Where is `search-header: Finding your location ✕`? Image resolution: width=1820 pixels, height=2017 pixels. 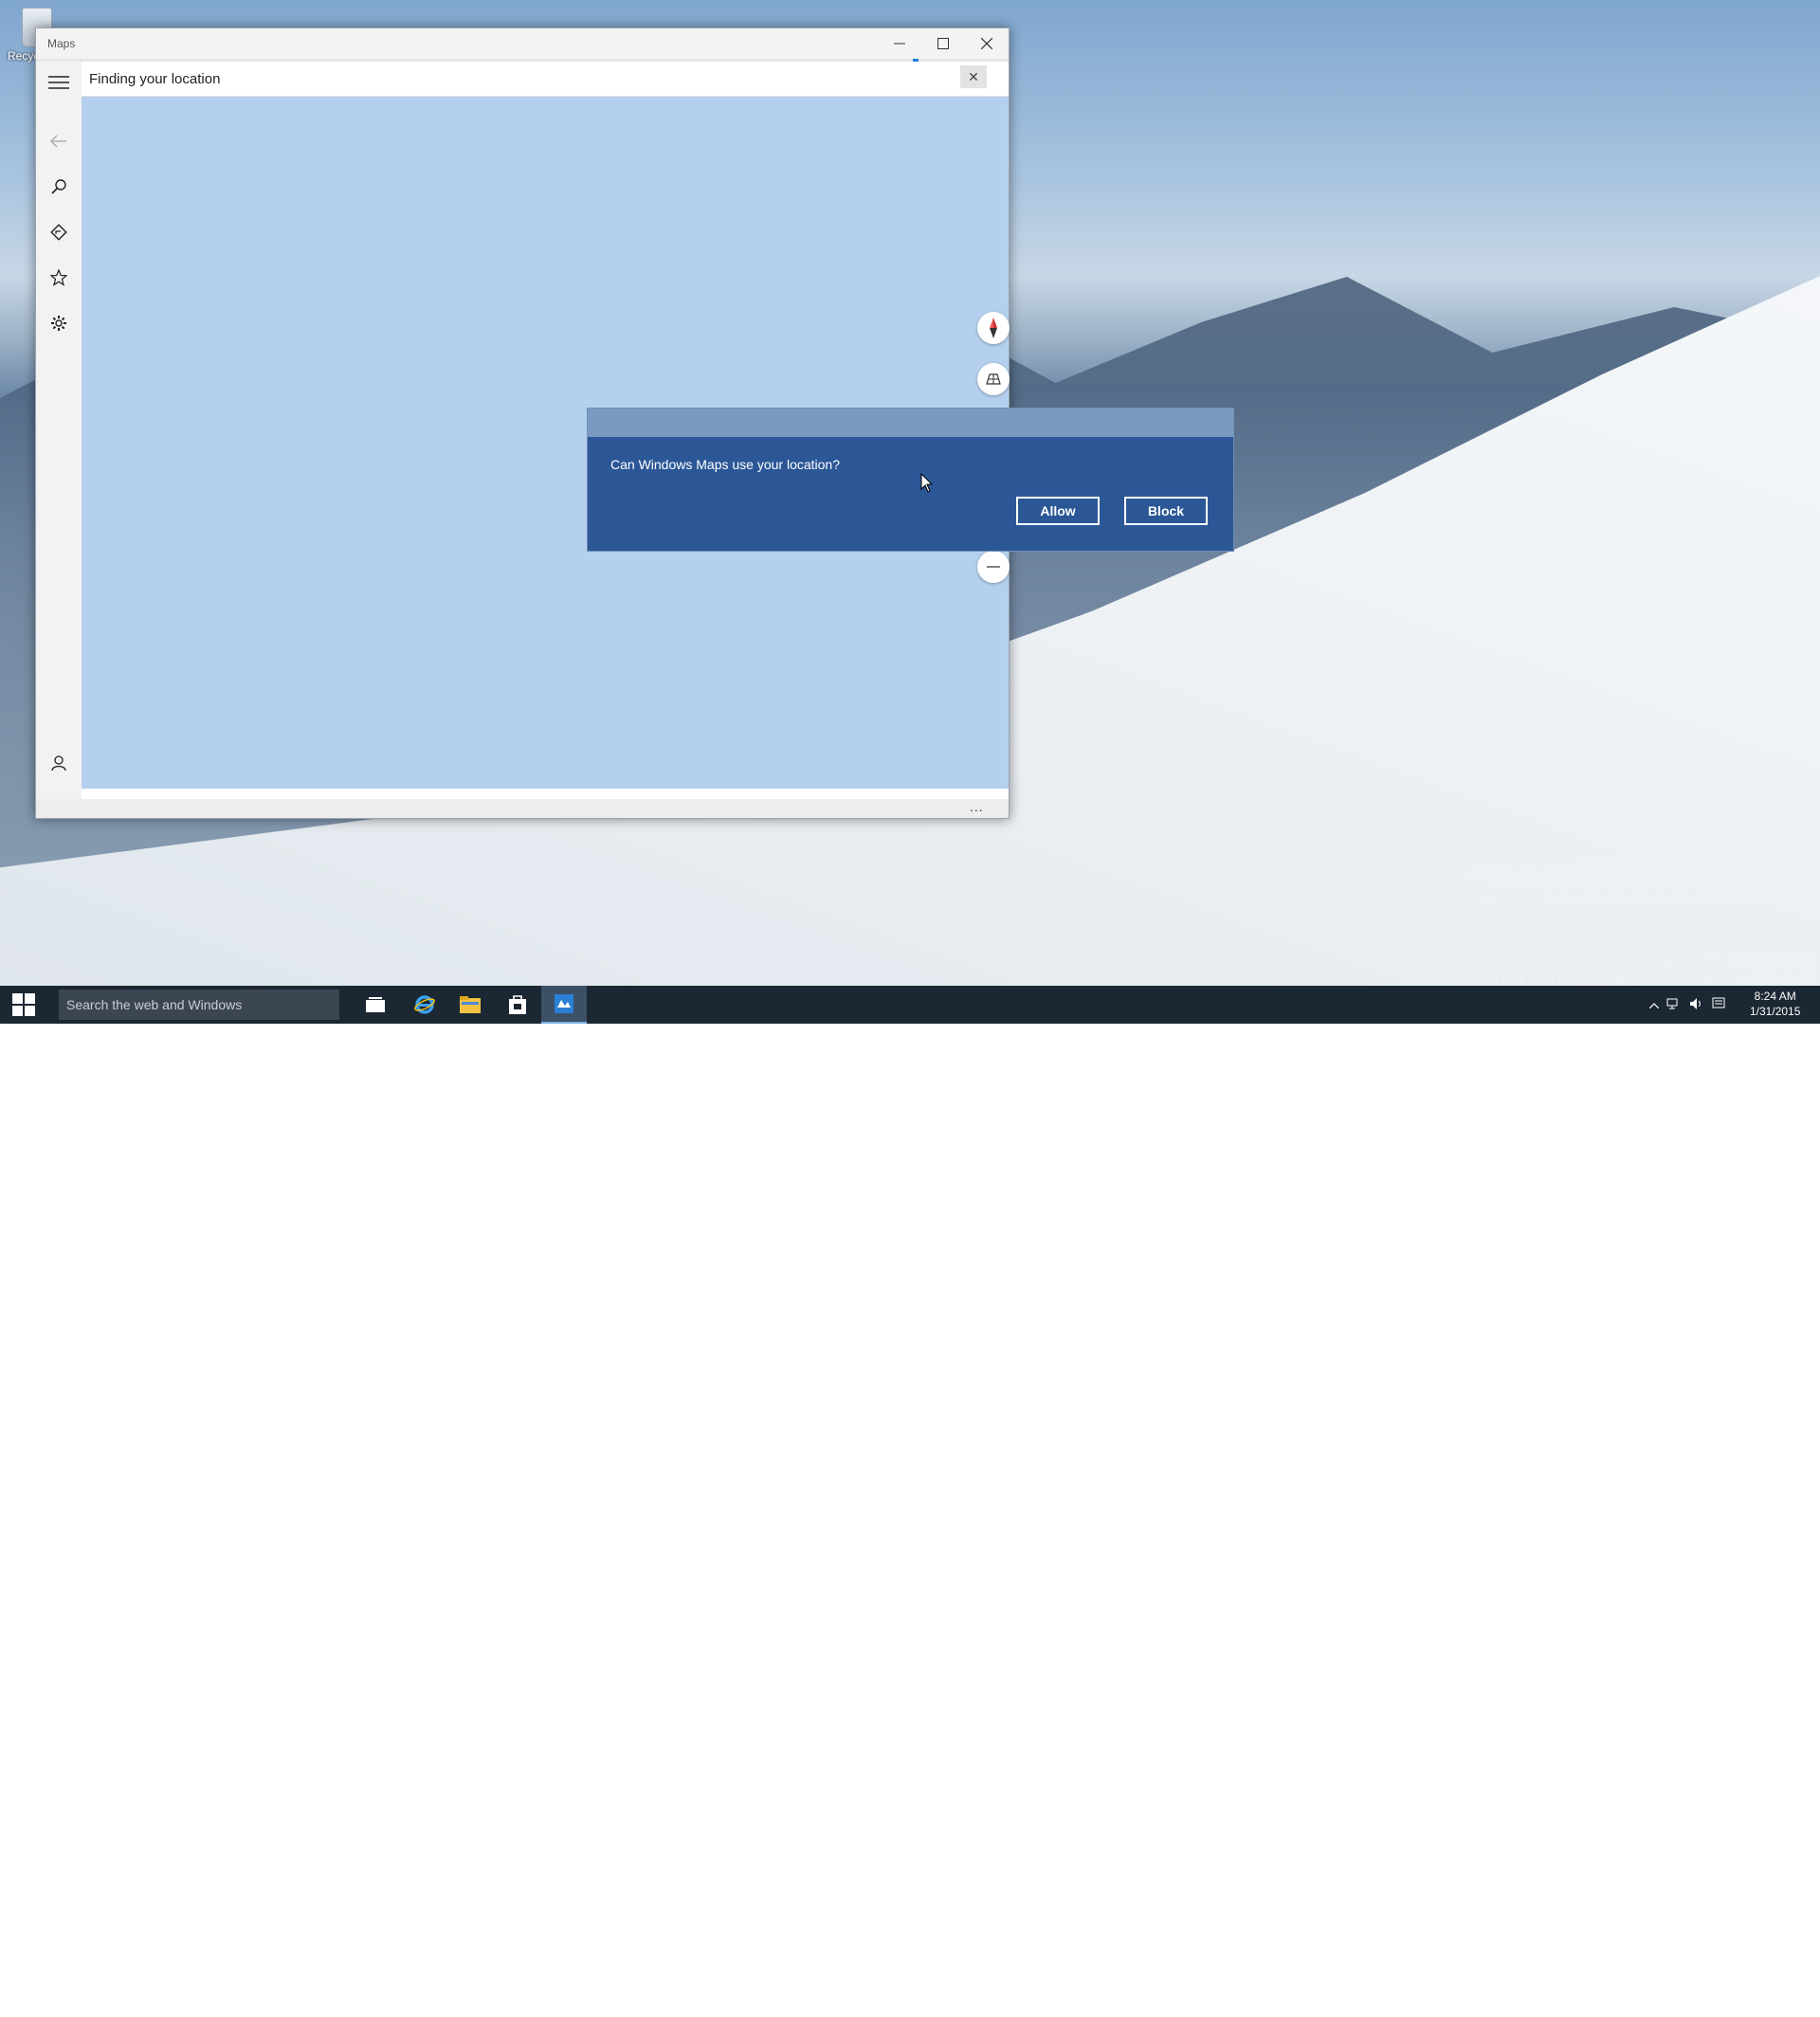 search-header: Finding your location ✕ is located at coordinates (545, 79).